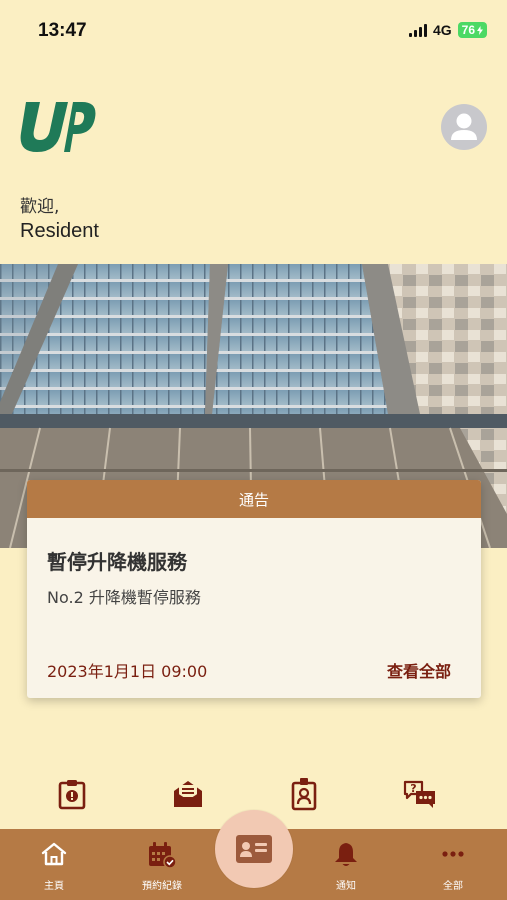 The height and width of the screenshot is (900, 507). I want to click on user-icon, so click(464, 126).